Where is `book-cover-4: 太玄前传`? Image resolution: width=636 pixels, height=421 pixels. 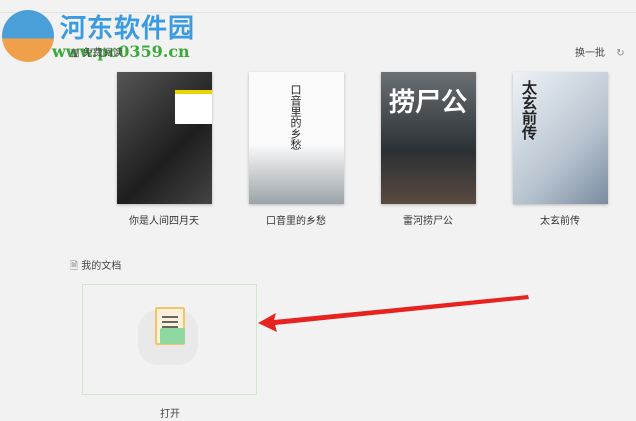
book-cover-4: 太玄前传 is located at coordinates (560, 138).